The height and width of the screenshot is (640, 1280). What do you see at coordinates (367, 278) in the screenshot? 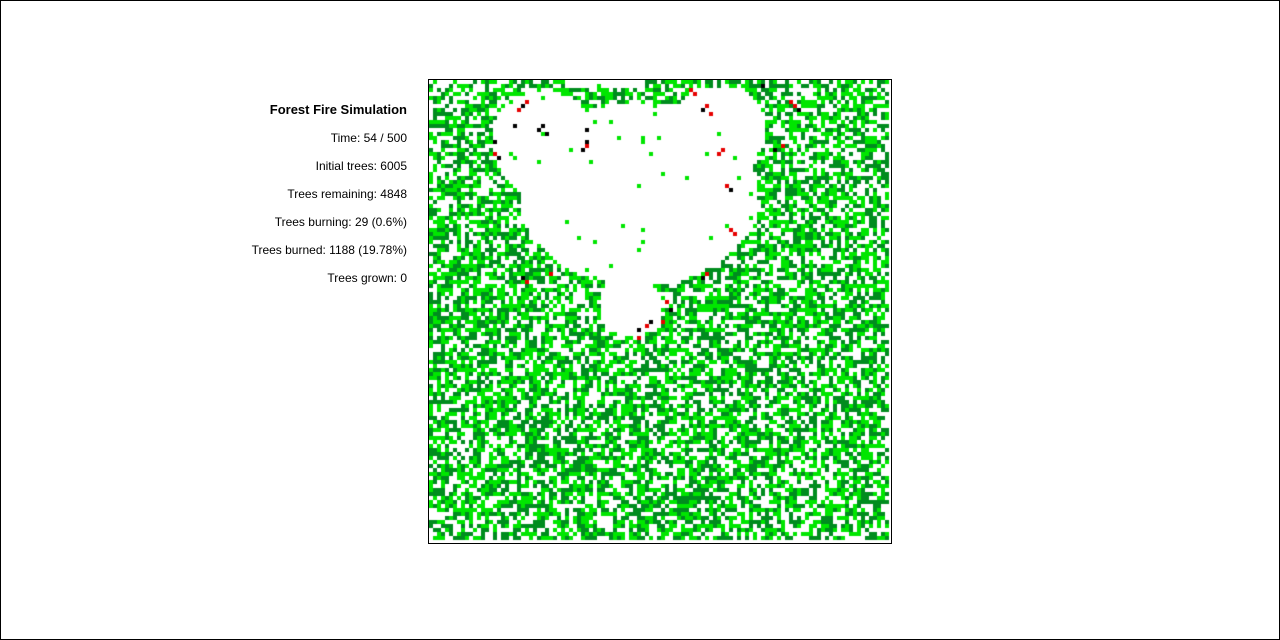
I see `trees-grown-stat: Trees grown: 0` at bounding box center [367, 278].